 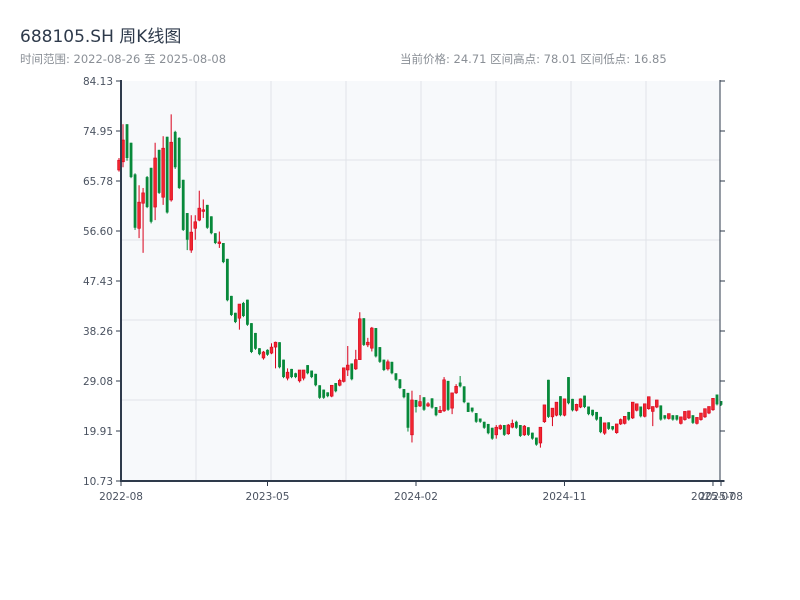 What do you see at coordinates (98, 132) in the screenshot?
I see `y-tick-label: 74.95` at bounding box center [98, 132].